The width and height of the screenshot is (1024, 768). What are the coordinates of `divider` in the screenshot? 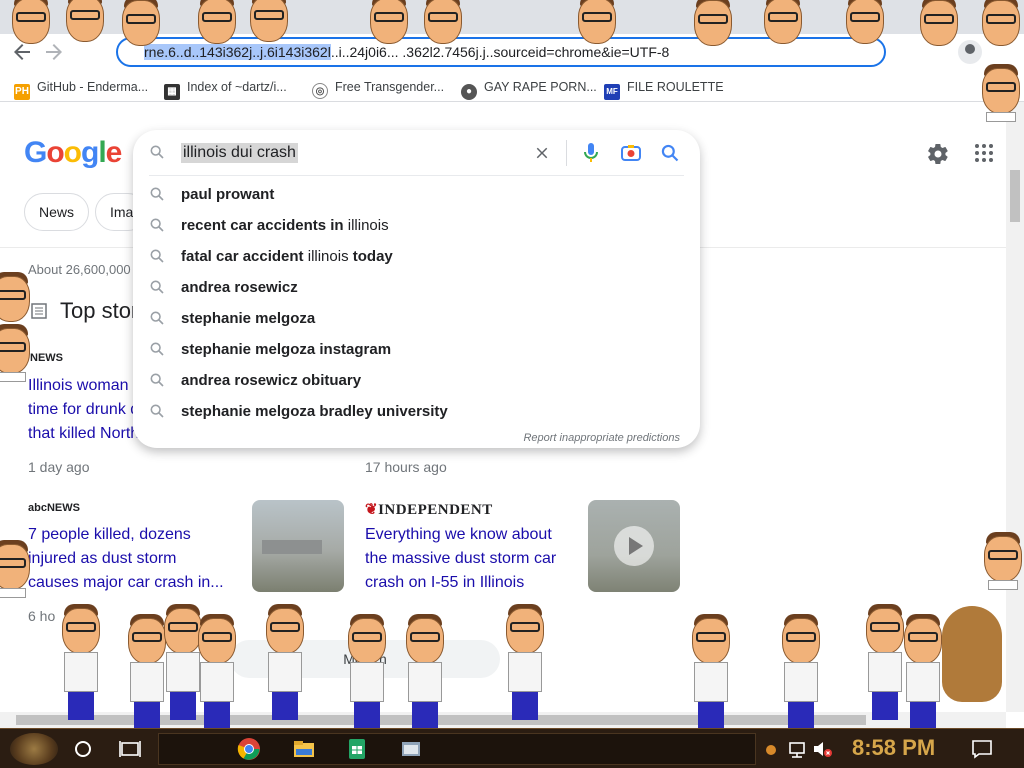 It's located at (416, 175).